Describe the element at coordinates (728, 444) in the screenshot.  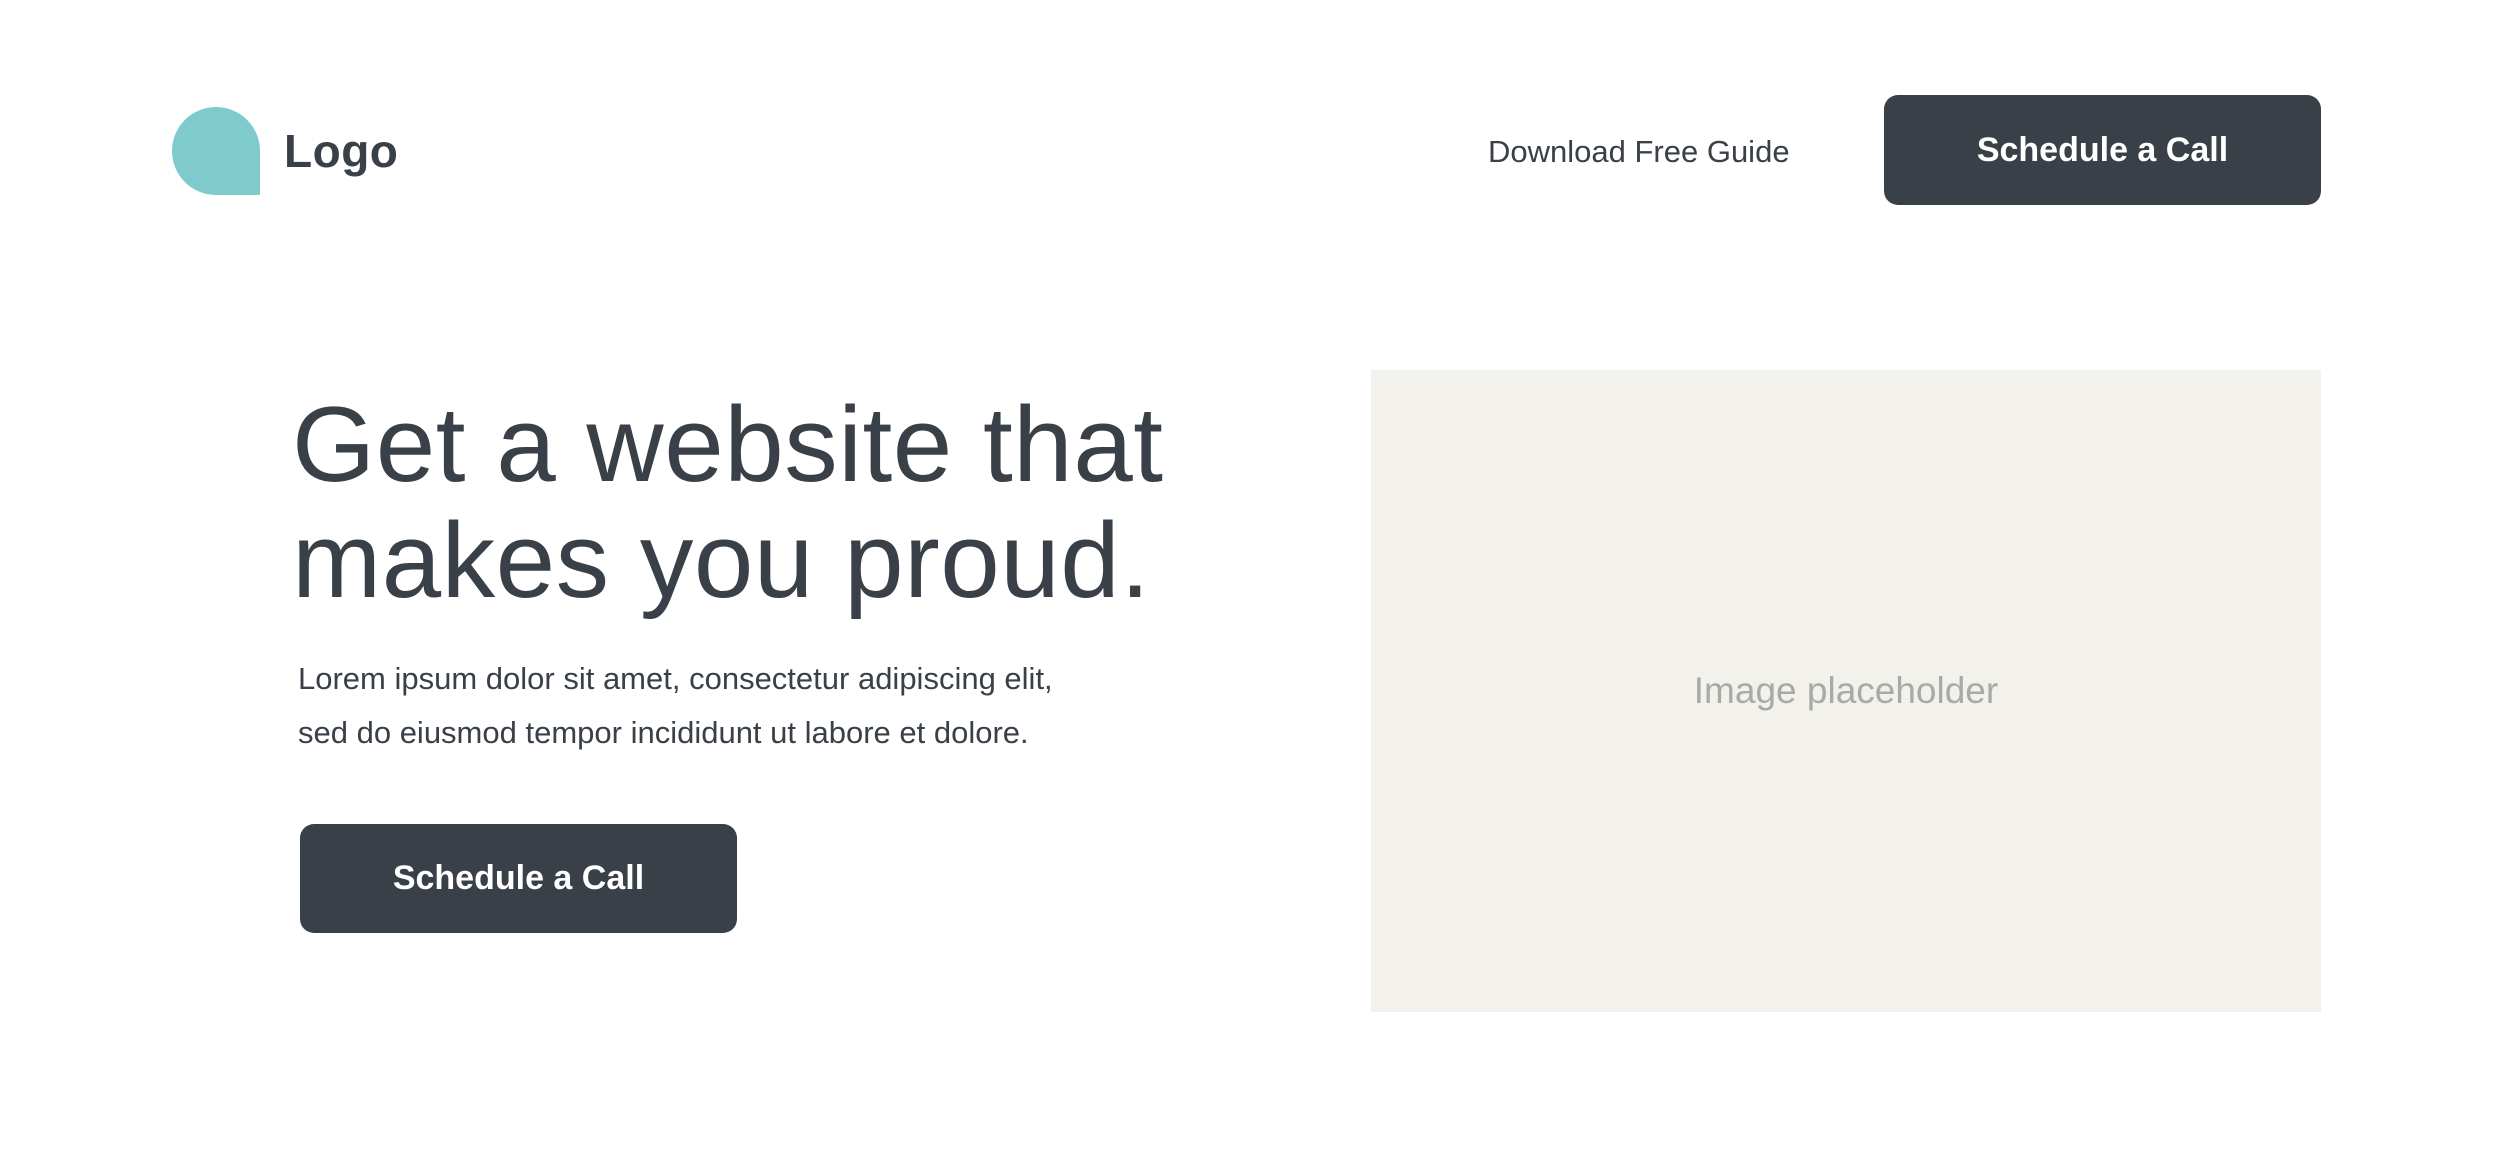
I see `hero-title-line-1: Get a website that` at that location.